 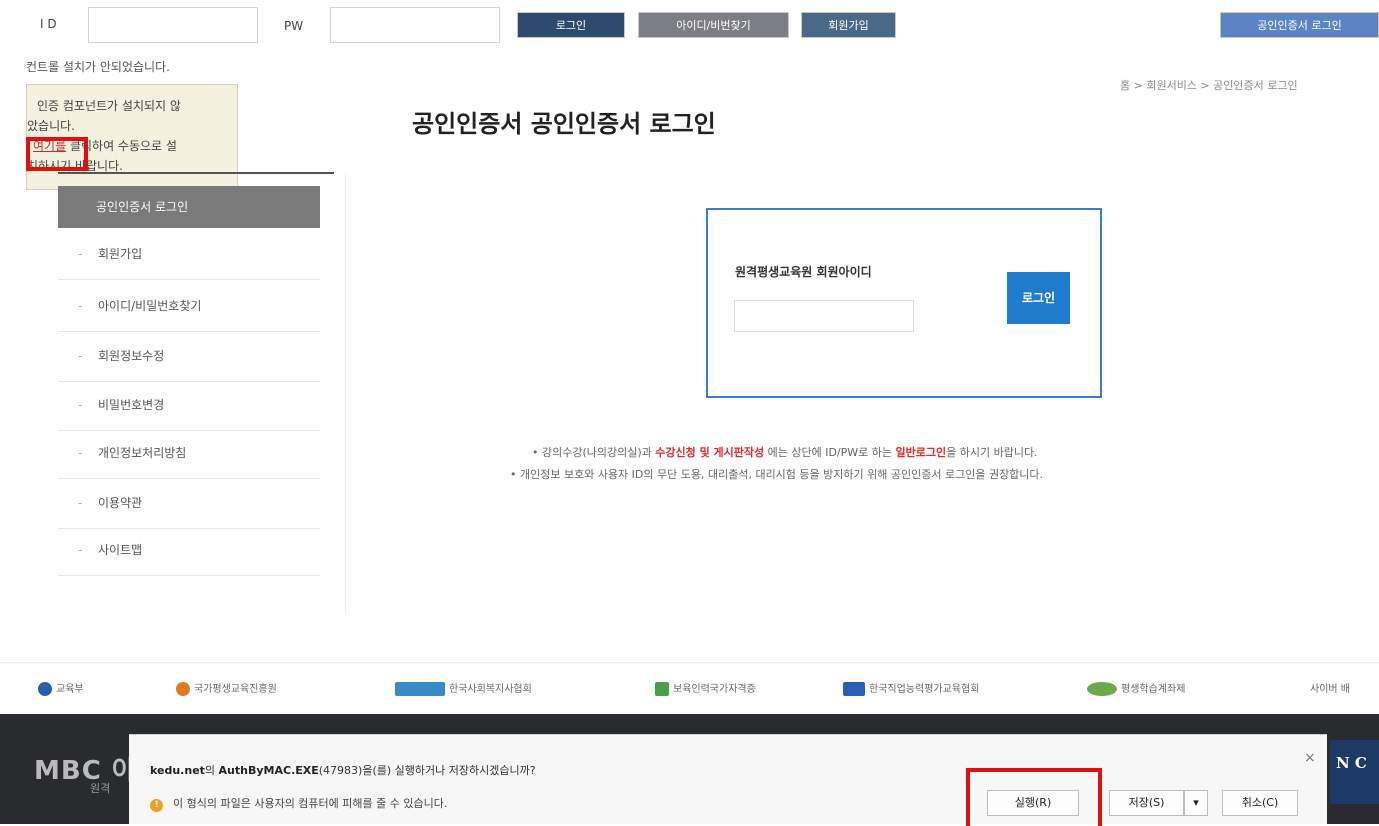 I want to click on partner-label: 한국직업능력평가교육협회, so click(x=924, y=689).